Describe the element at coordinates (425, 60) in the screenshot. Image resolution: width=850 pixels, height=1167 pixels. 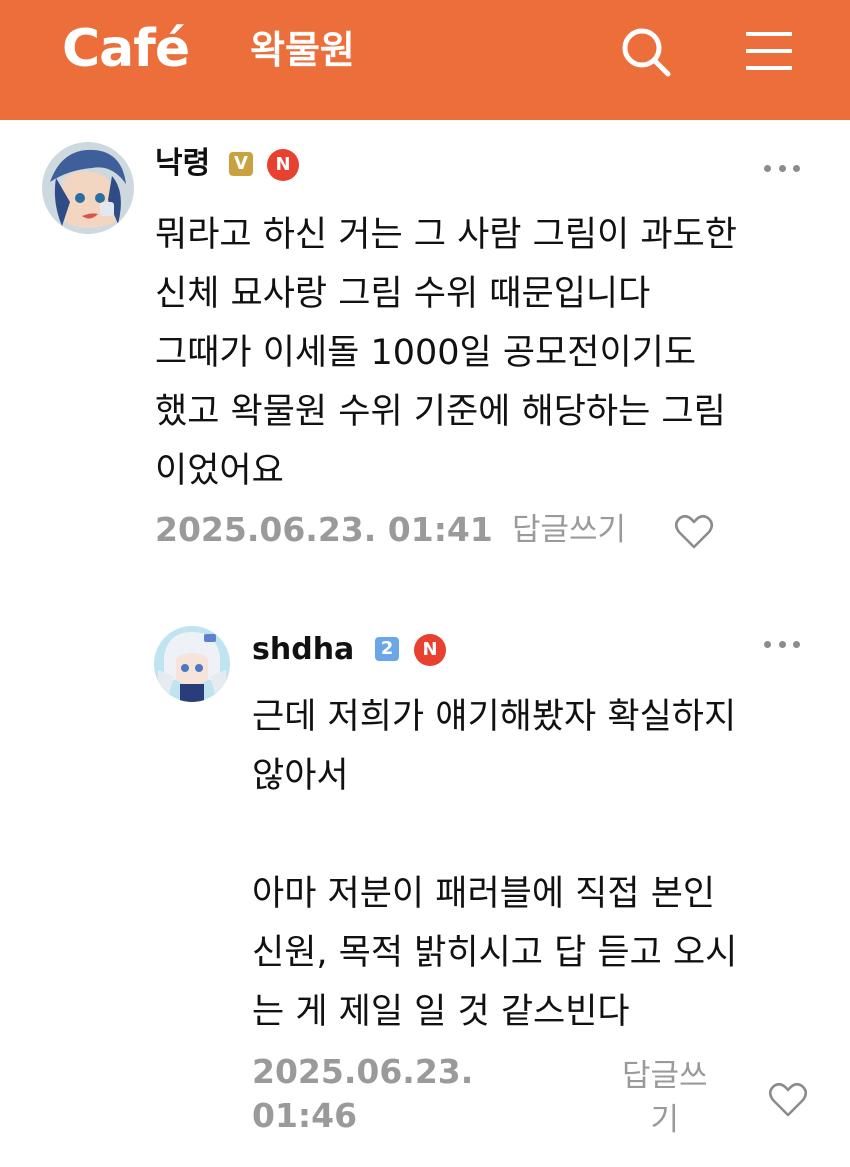
I see `top-app-bar: Café 왁물원` at that location.